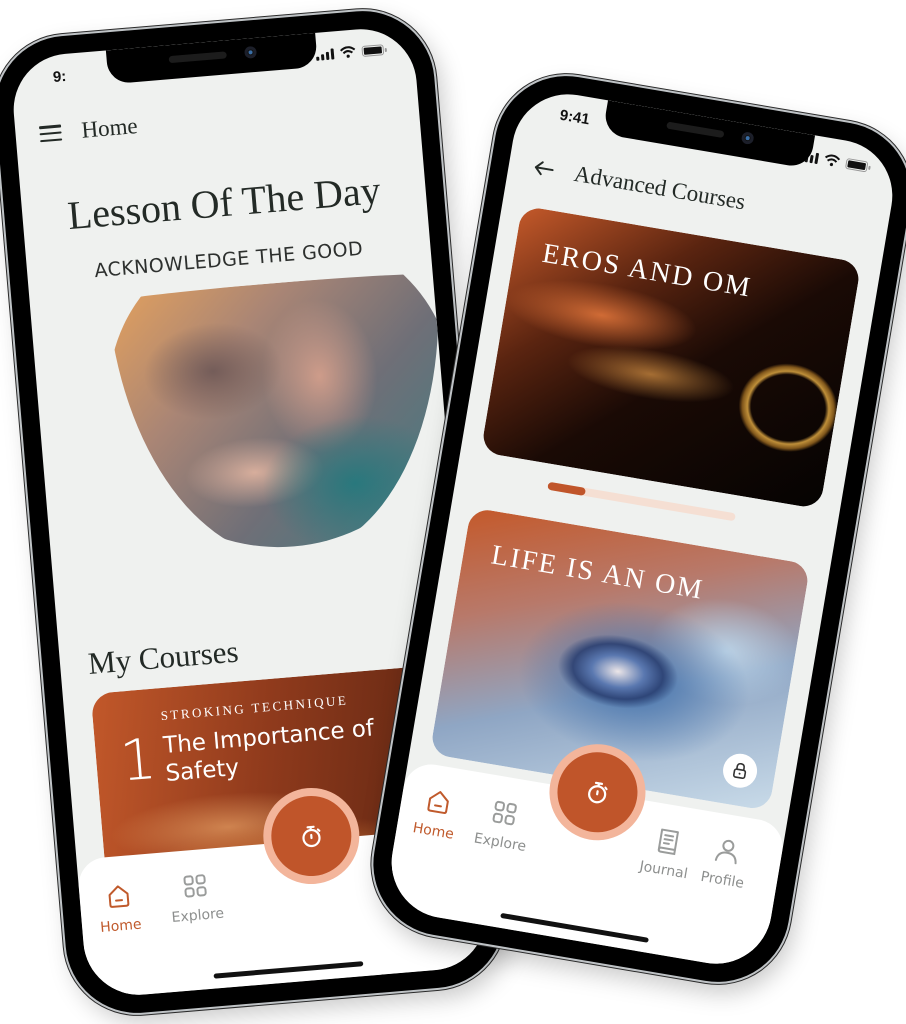  Describe the element at coordinates (574, 117) in the screenshot. I see `status-time: 9:41` at that location.